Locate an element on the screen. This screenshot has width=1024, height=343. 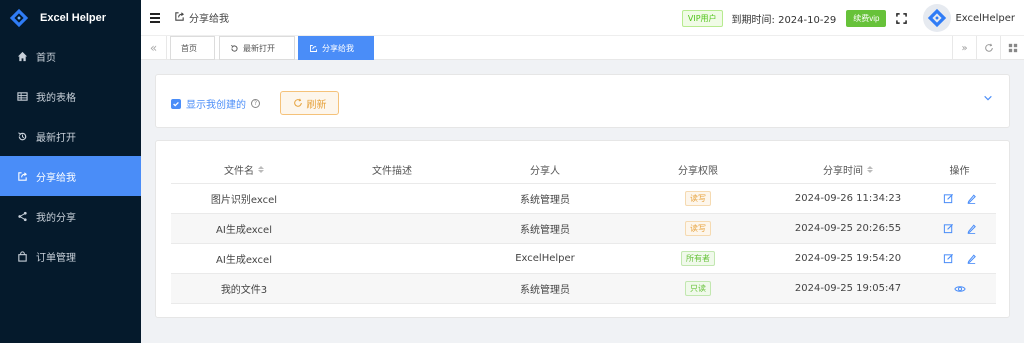
column-label: 分享人 is located at coordinates (545, 171).